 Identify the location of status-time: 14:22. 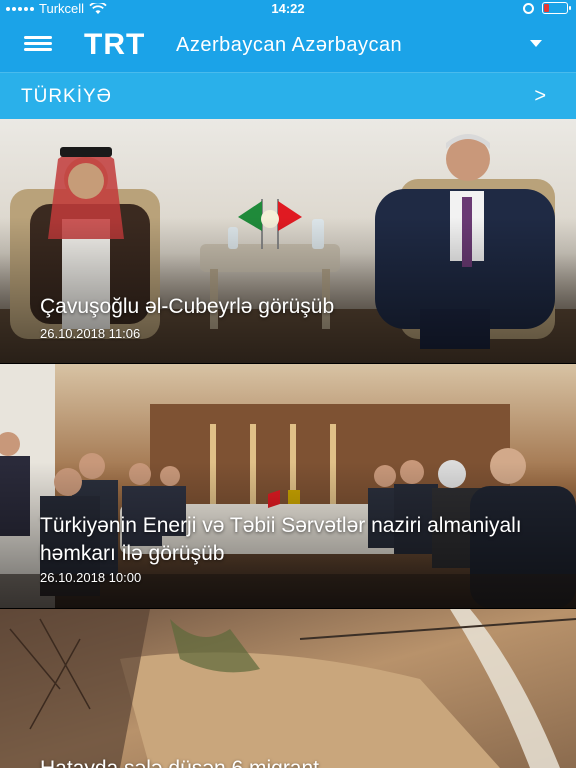
(288, 8).